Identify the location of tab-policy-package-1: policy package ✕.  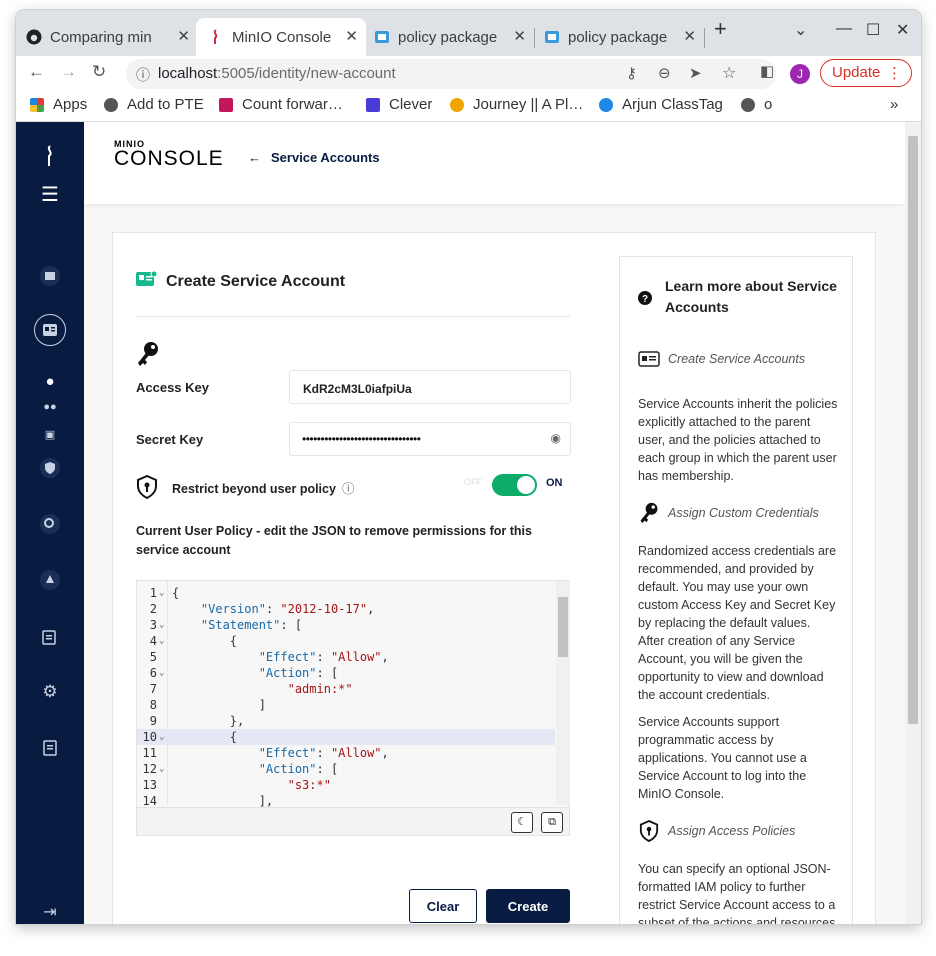
(451, 37).